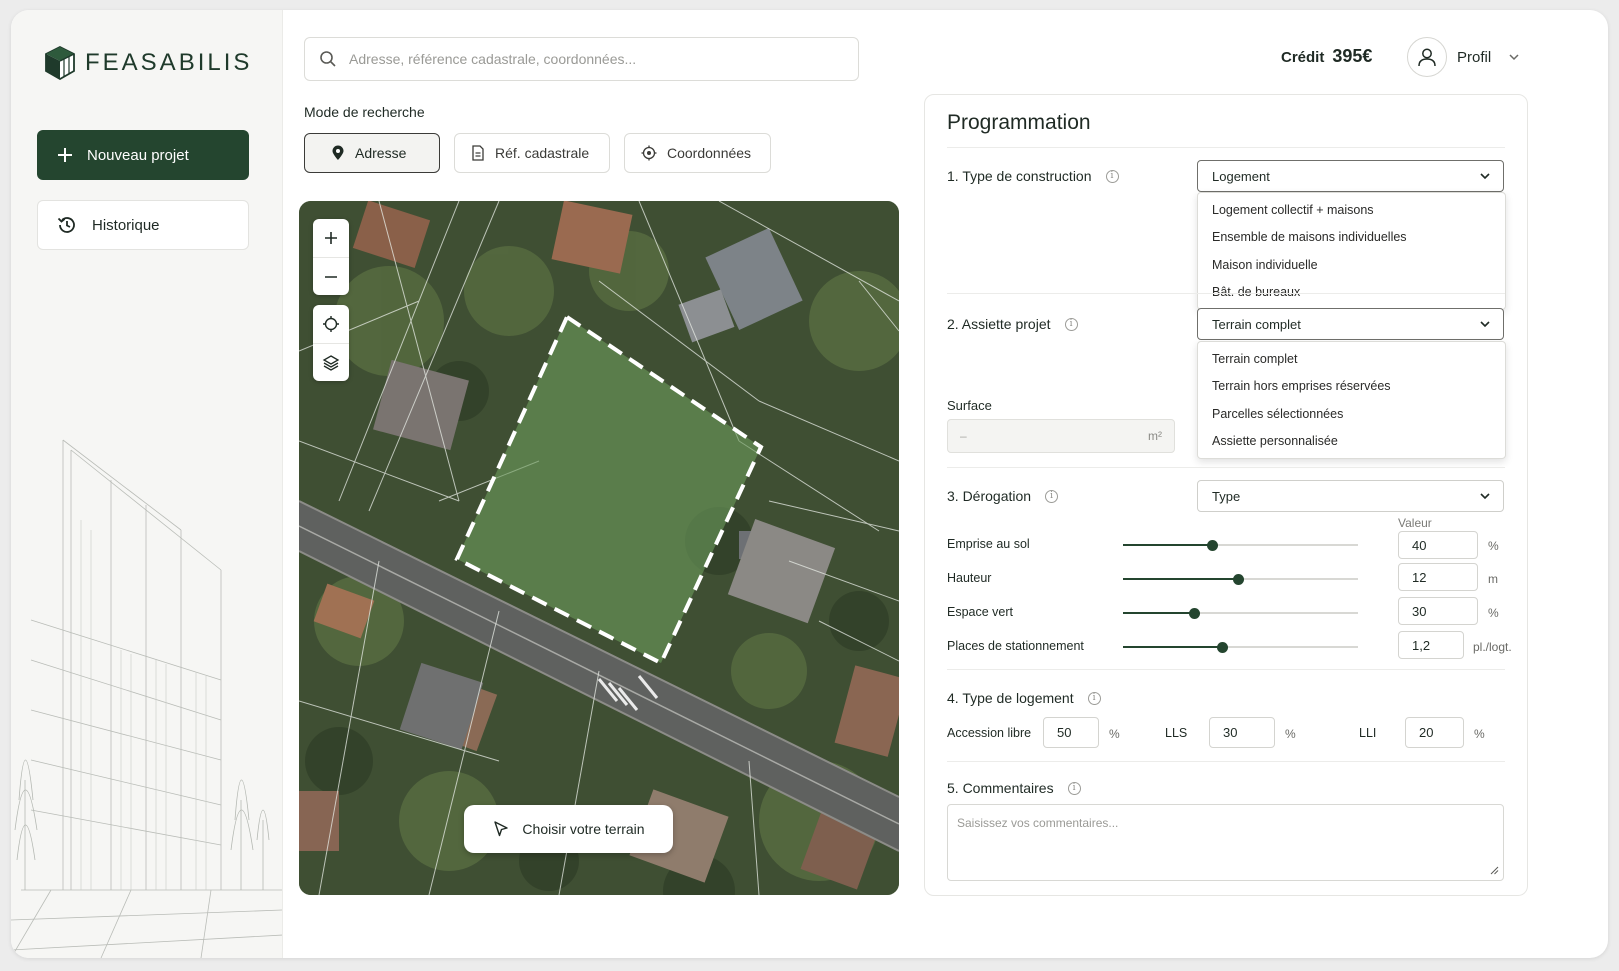  What do you see at coordinates (1351, 238) in the screenshot?
I see `construction-option: Ensemble de maisons individuelles` at bounding box center [1351, 238].